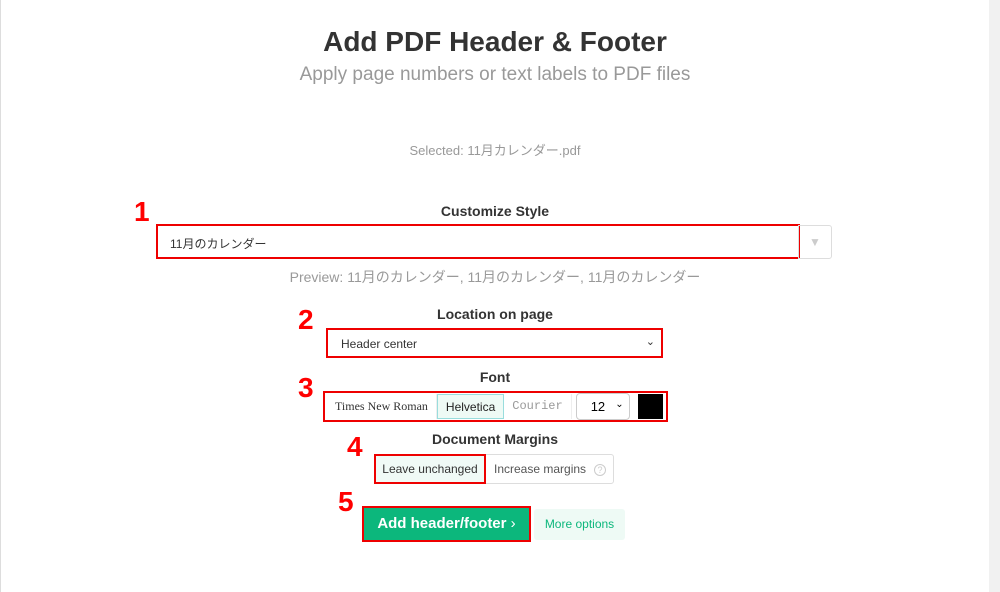 Image resolution: width=1000 pixels, height=592 pixels. What do you see at coordinates (598, 406) in the screenshot?
I see `font-size-value: 12` at bounding box center [598, 406].